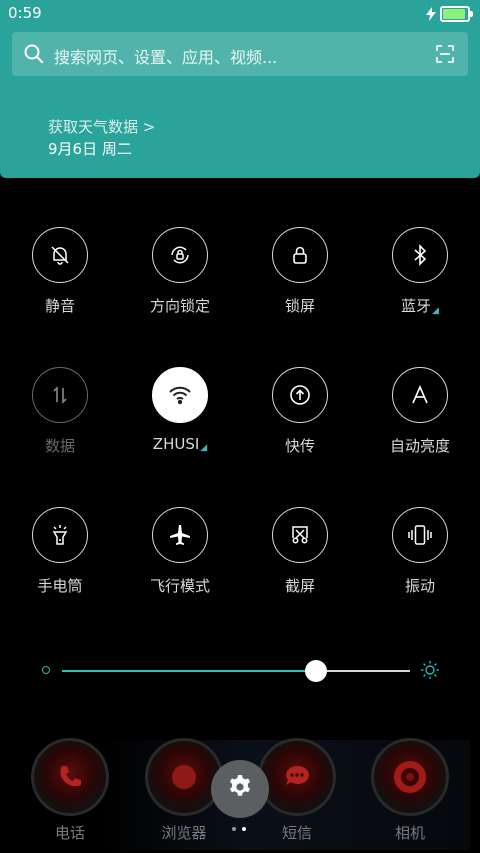  I want to click on brightness-slider, so click(240, 672).